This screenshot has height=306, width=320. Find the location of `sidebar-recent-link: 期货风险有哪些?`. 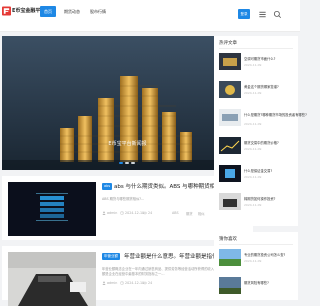

sidebar-recent-link: 期货风险有哪些? is located at coordinates (256, 282).